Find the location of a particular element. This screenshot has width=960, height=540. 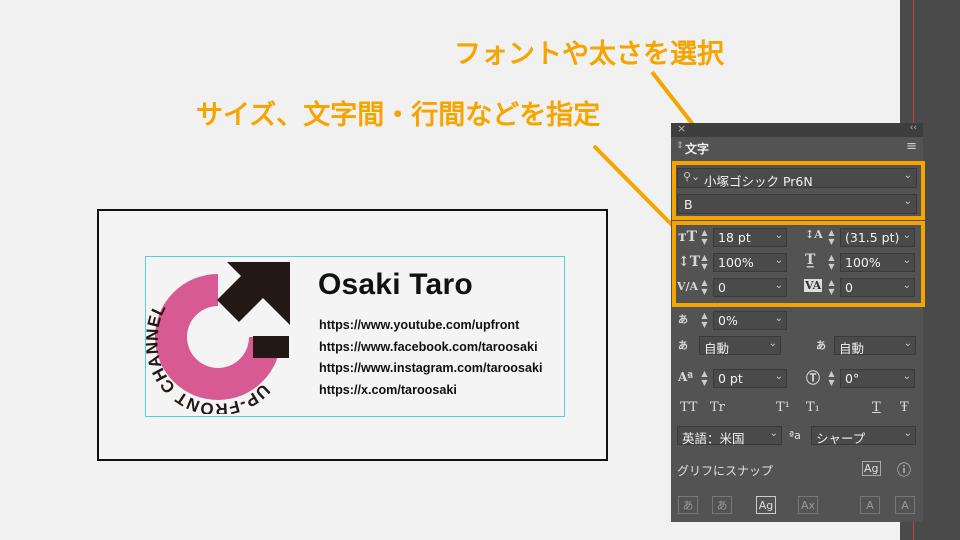

snap-glyph-bounds-icon: Ag is located at coordinates (766, 505).